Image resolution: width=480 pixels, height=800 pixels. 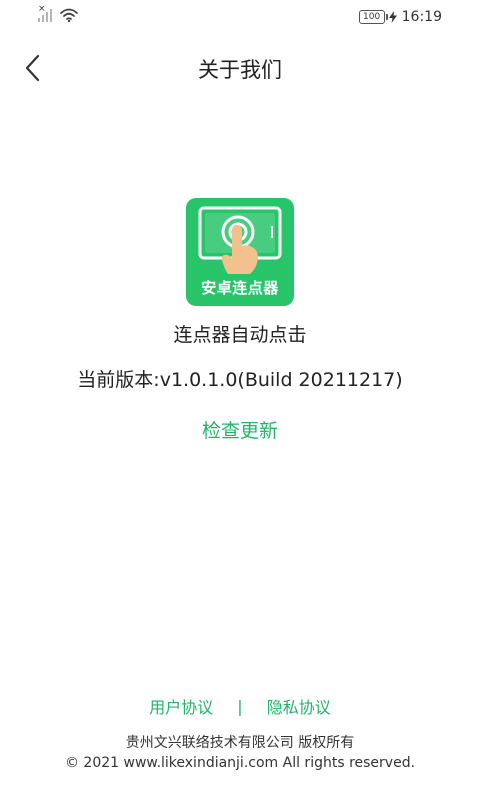 What do you see at coordinates (392, 17) in the screenshot?
I see `charging-icon` at bounding box center [392, 17].